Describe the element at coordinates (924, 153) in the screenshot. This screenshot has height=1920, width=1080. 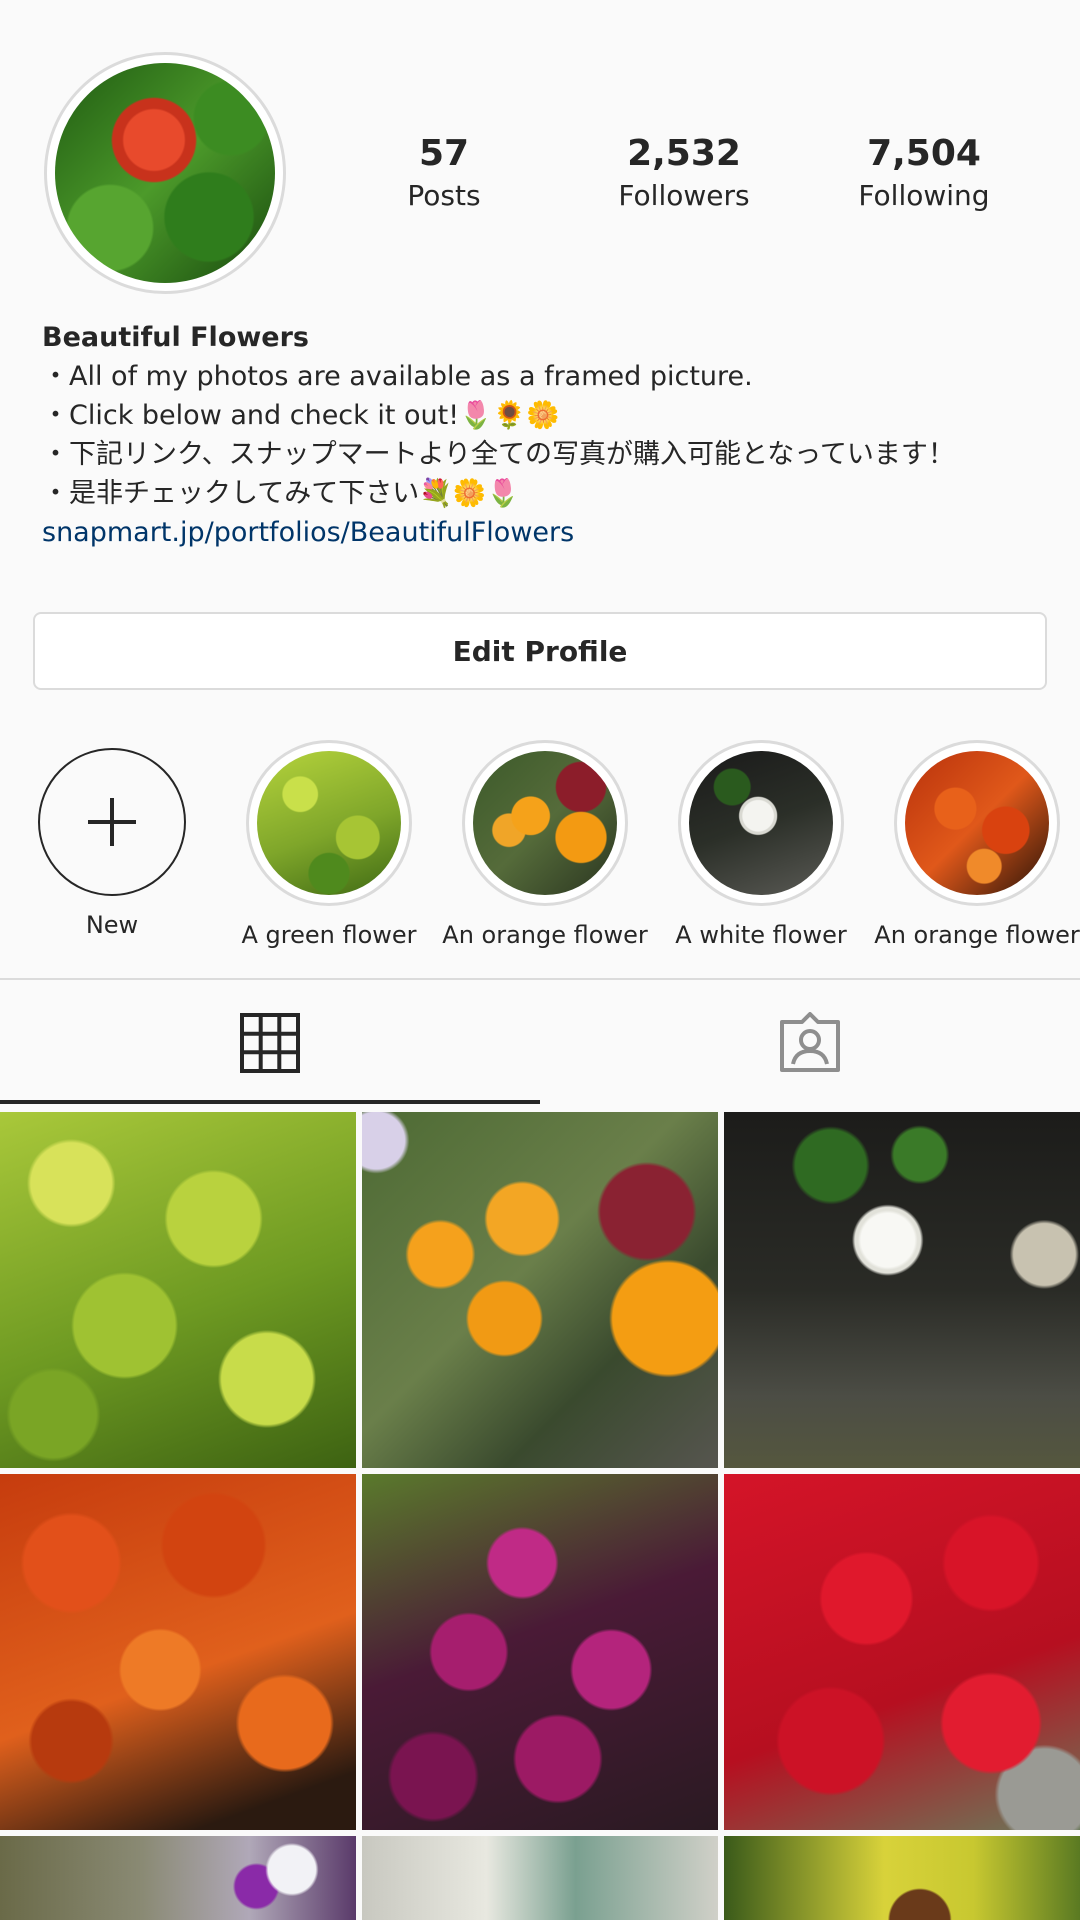
I see `following-count: 7,504` at that location.